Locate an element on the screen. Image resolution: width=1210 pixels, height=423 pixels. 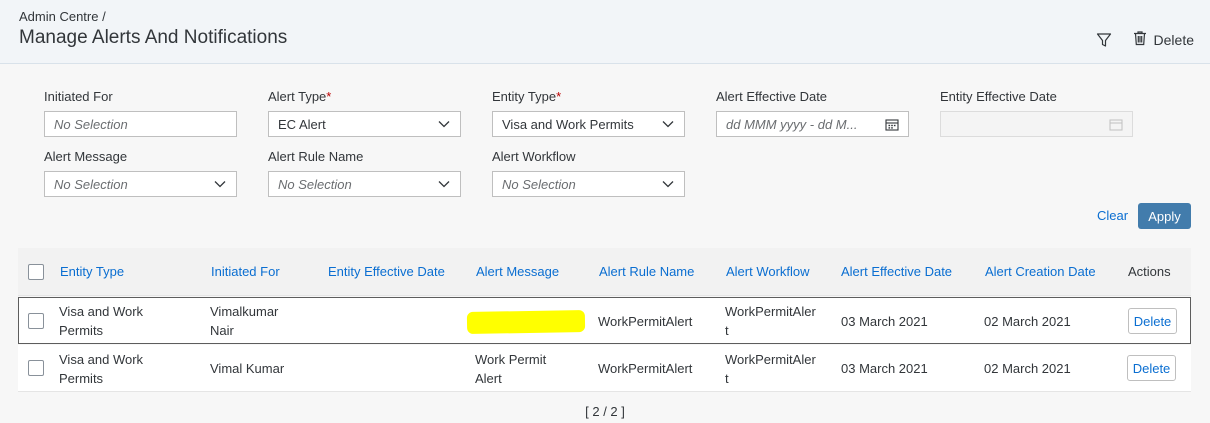
entity-effective-date-label: Entity Effective Date is located at coordinates (998, 96).